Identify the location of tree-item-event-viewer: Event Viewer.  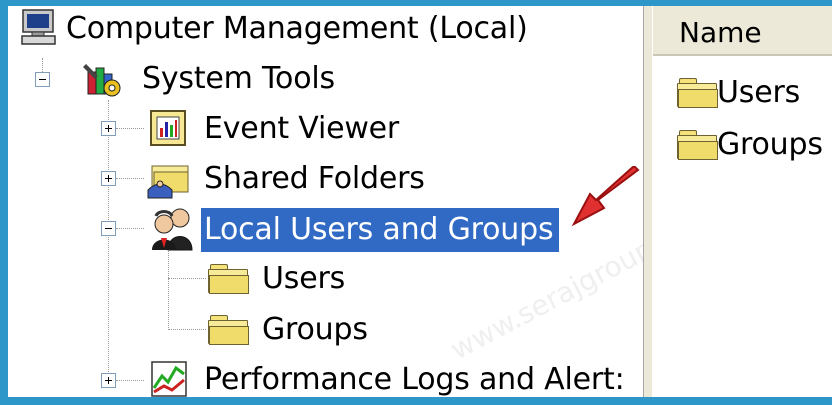
(301, 128).